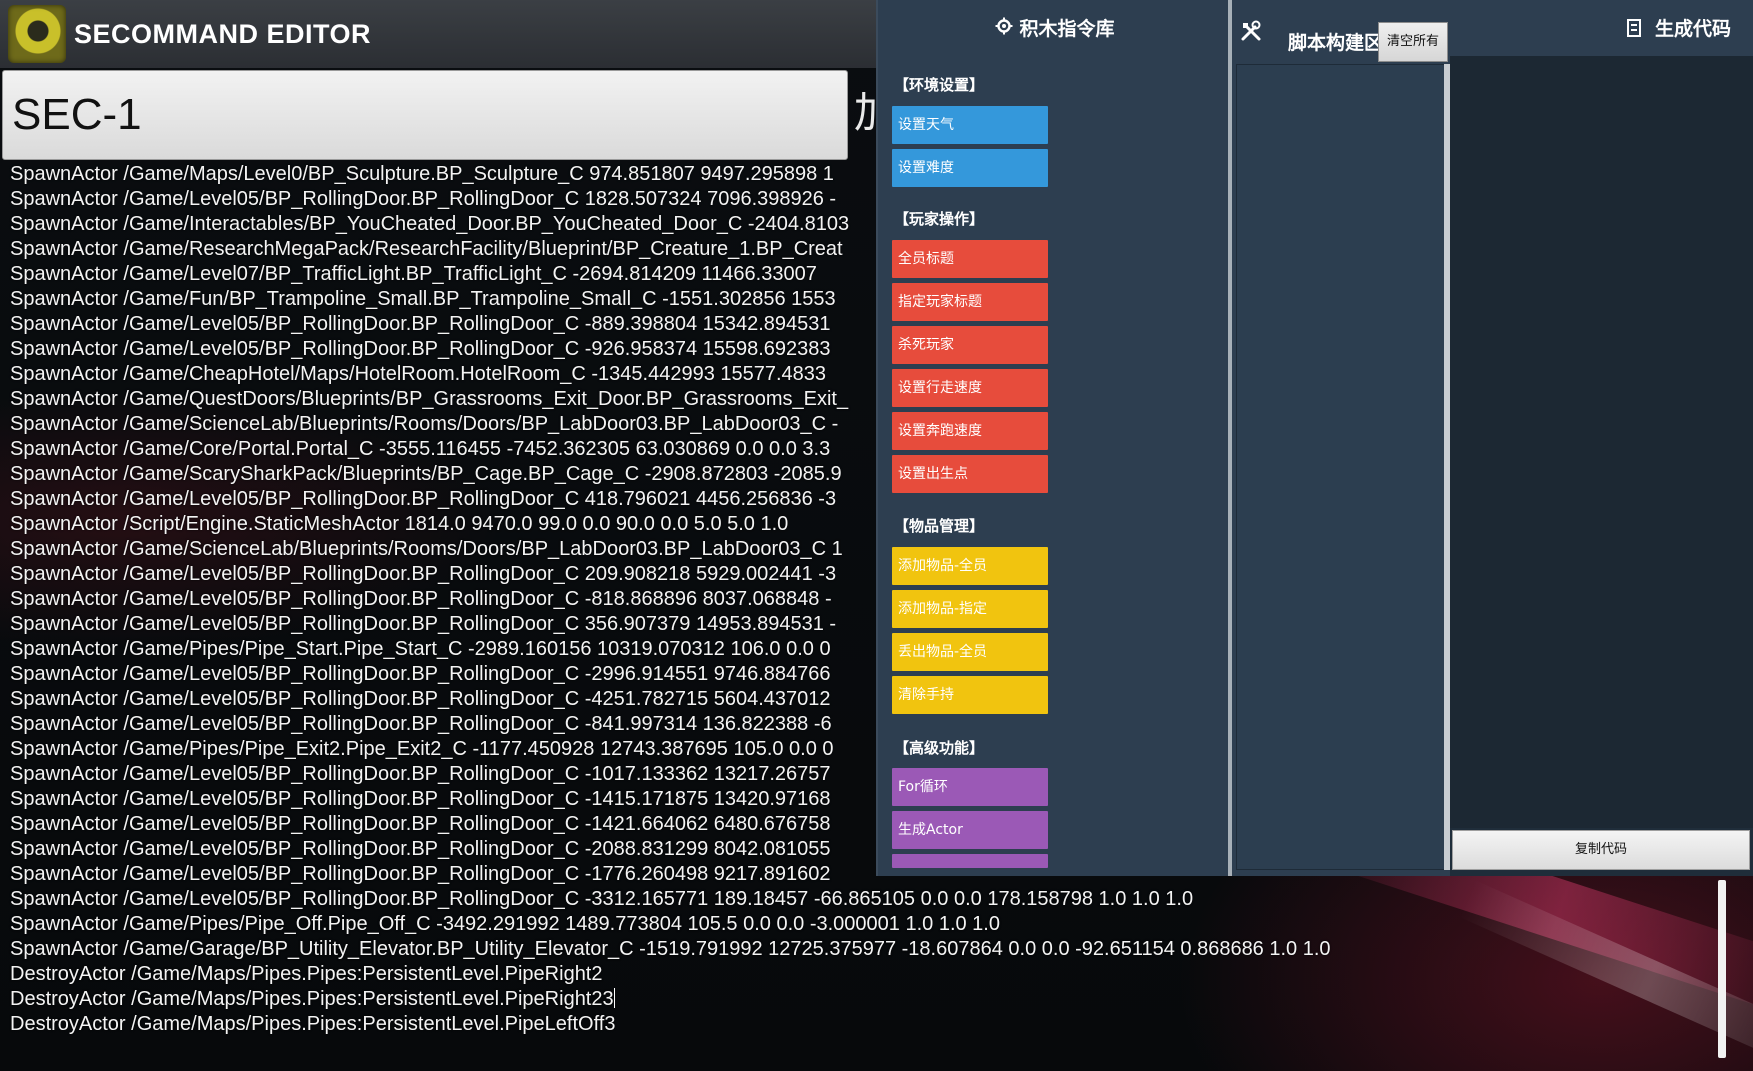 This screenshot has width=1753, height=1071. What do you see at coordinates (970, 259) in the screenshot?
I see `block-all-title: 全员标题` at bounding box center [970, 259].